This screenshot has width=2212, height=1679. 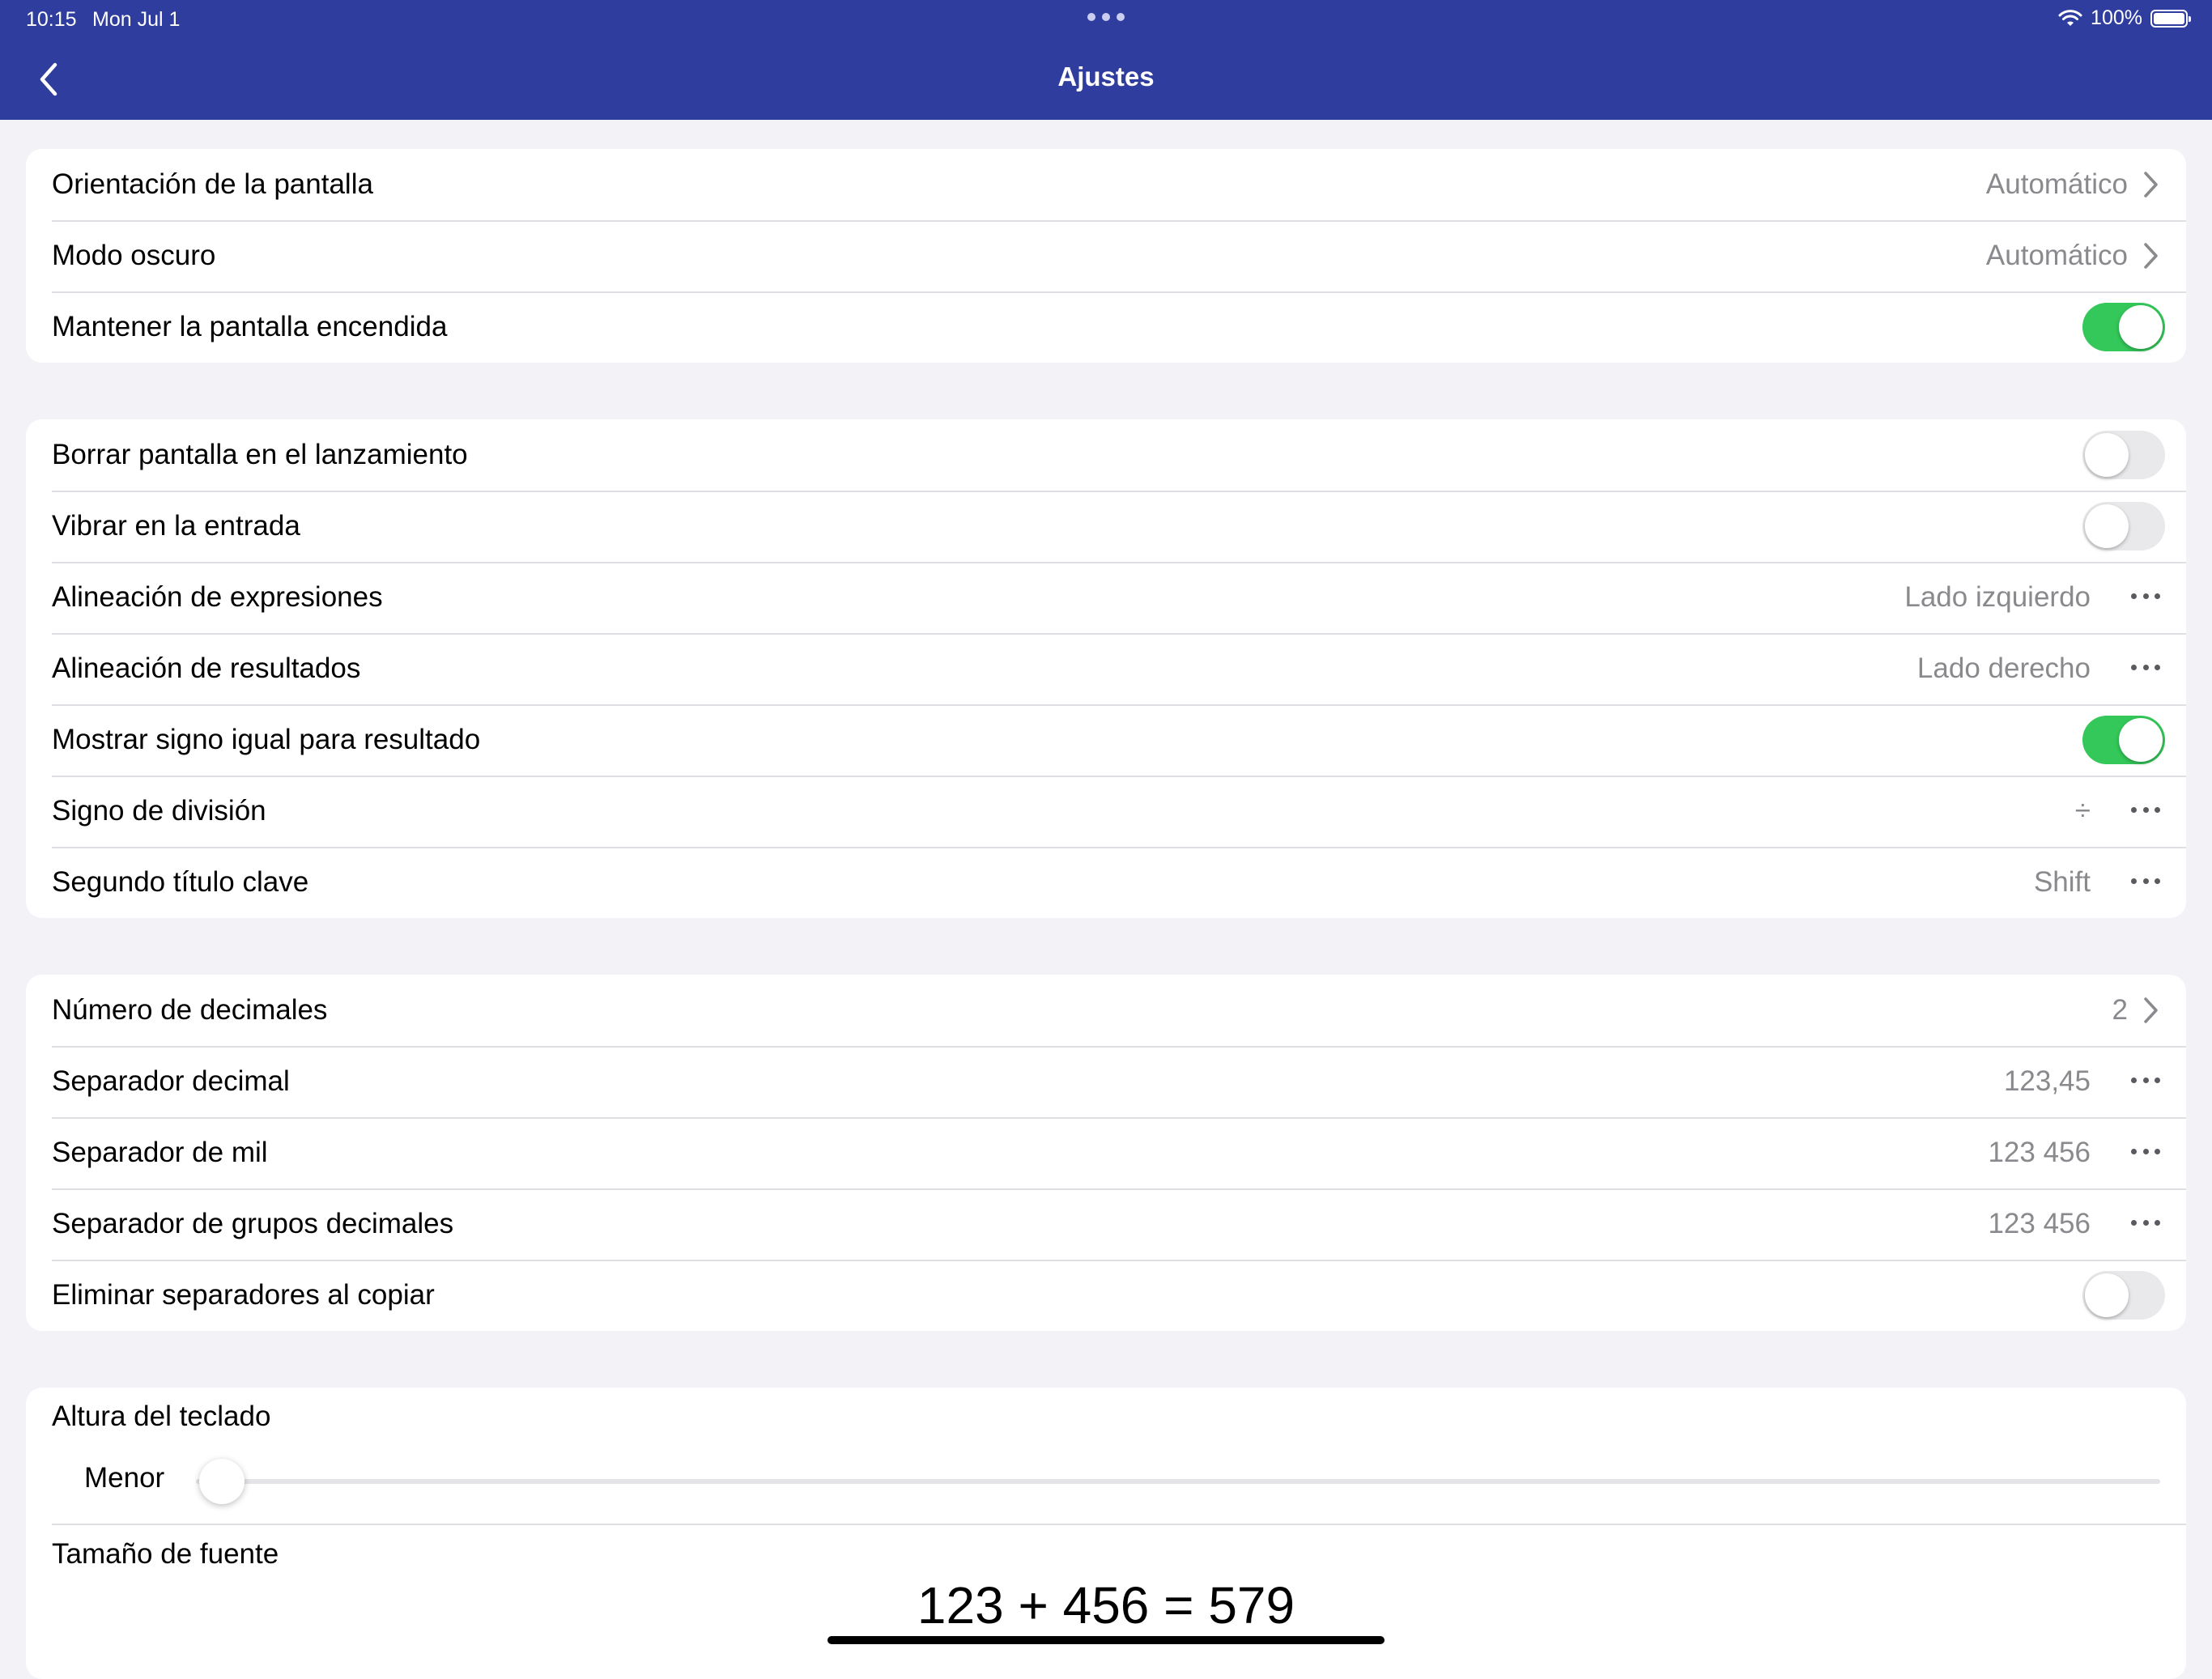 I want to click on keyboard-height-slider-track, so click(x=1178, y=1482).